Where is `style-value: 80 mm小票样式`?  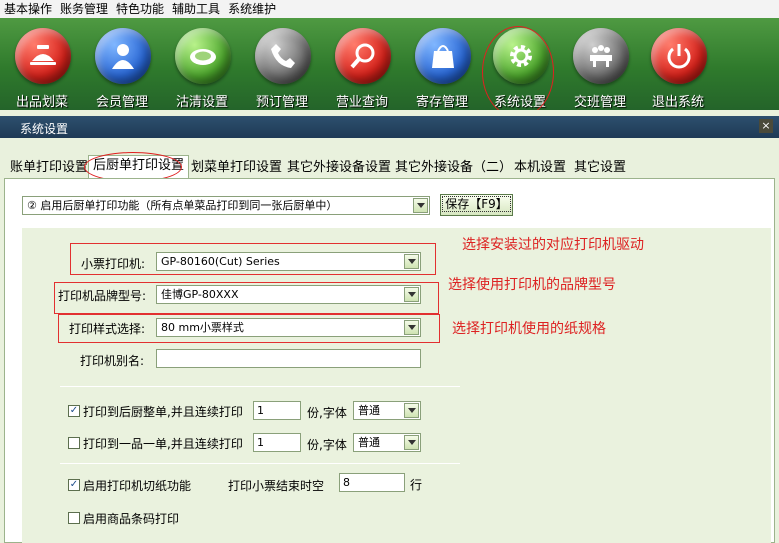 style-value: 80 mm小票样式 is located at coordinates (202, 327).